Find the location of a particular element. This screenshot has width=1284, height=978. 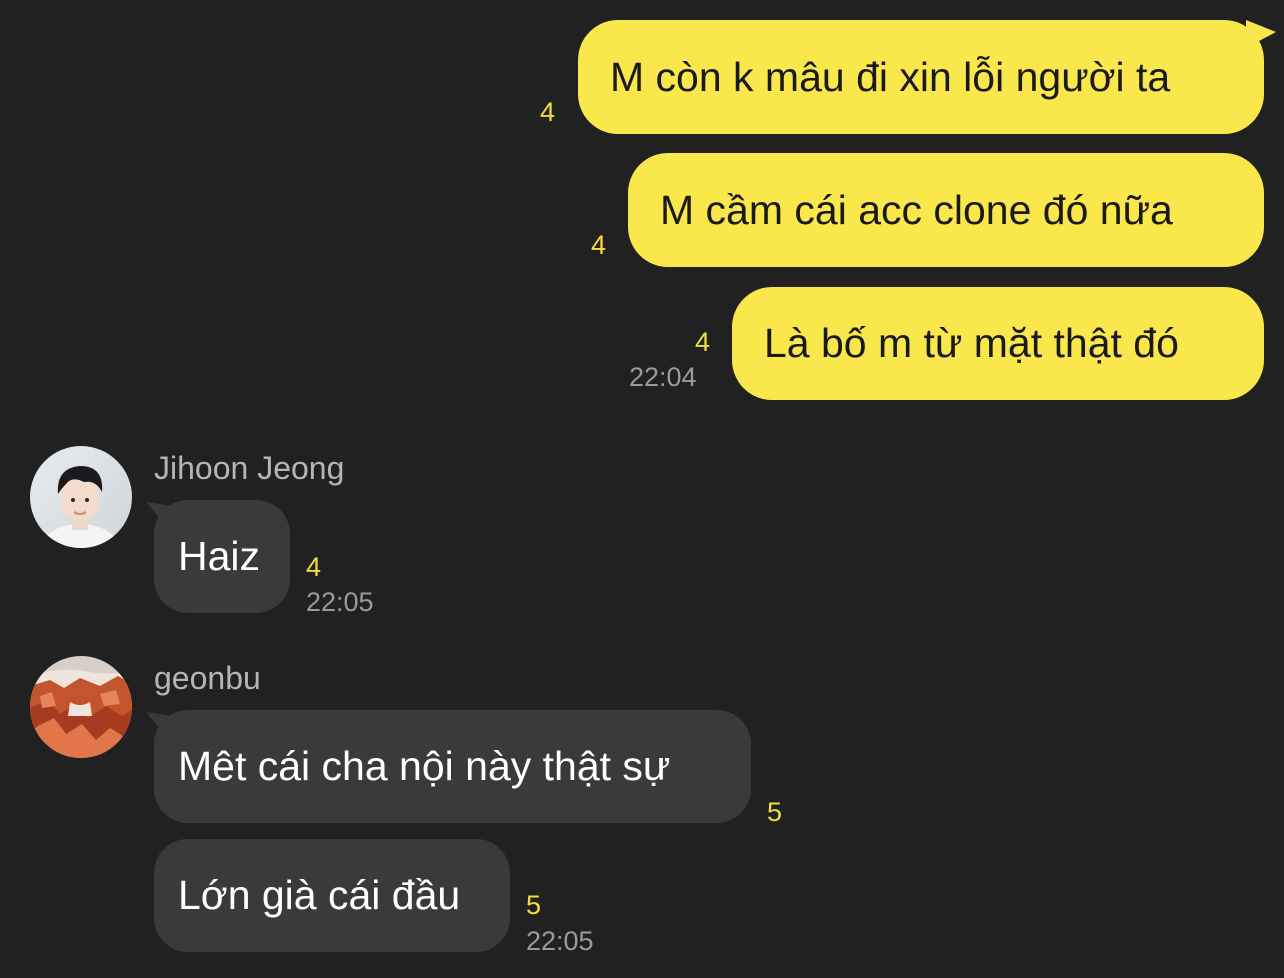

sender-name: geonbu is located at coordinates (207, 678).